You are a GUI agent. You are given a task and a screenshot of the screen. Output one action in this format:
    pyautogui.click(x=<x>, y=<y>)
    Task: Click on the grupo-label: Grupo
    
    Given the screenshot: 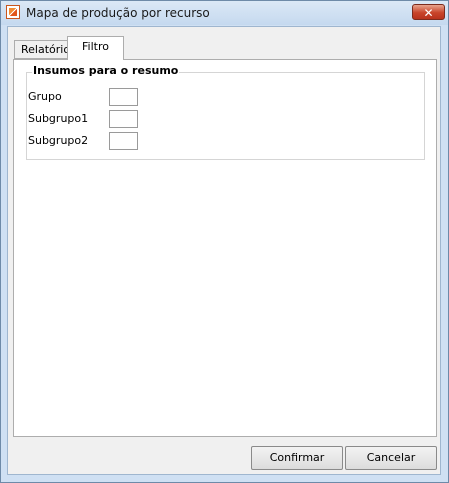 What is the action you would take?
    pyautogui.click(x=45, y=96)
    